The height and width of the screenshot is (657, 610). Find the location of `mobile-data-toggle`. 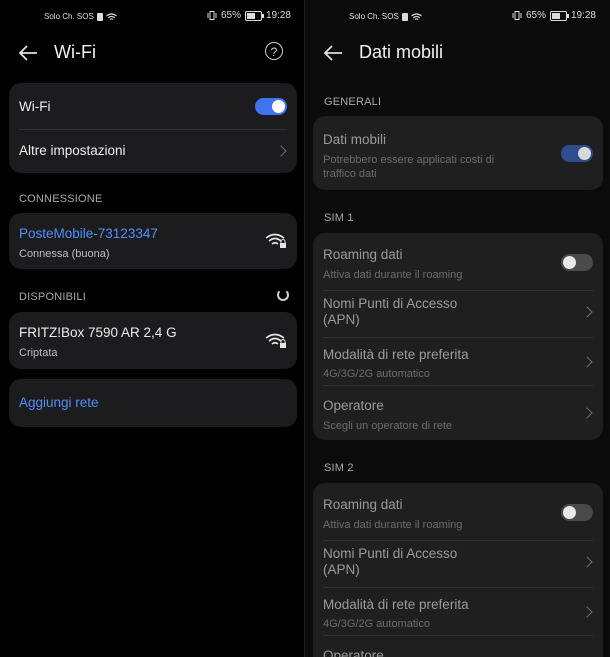

mobile-data-toggle is located at coordinates (577, 153).